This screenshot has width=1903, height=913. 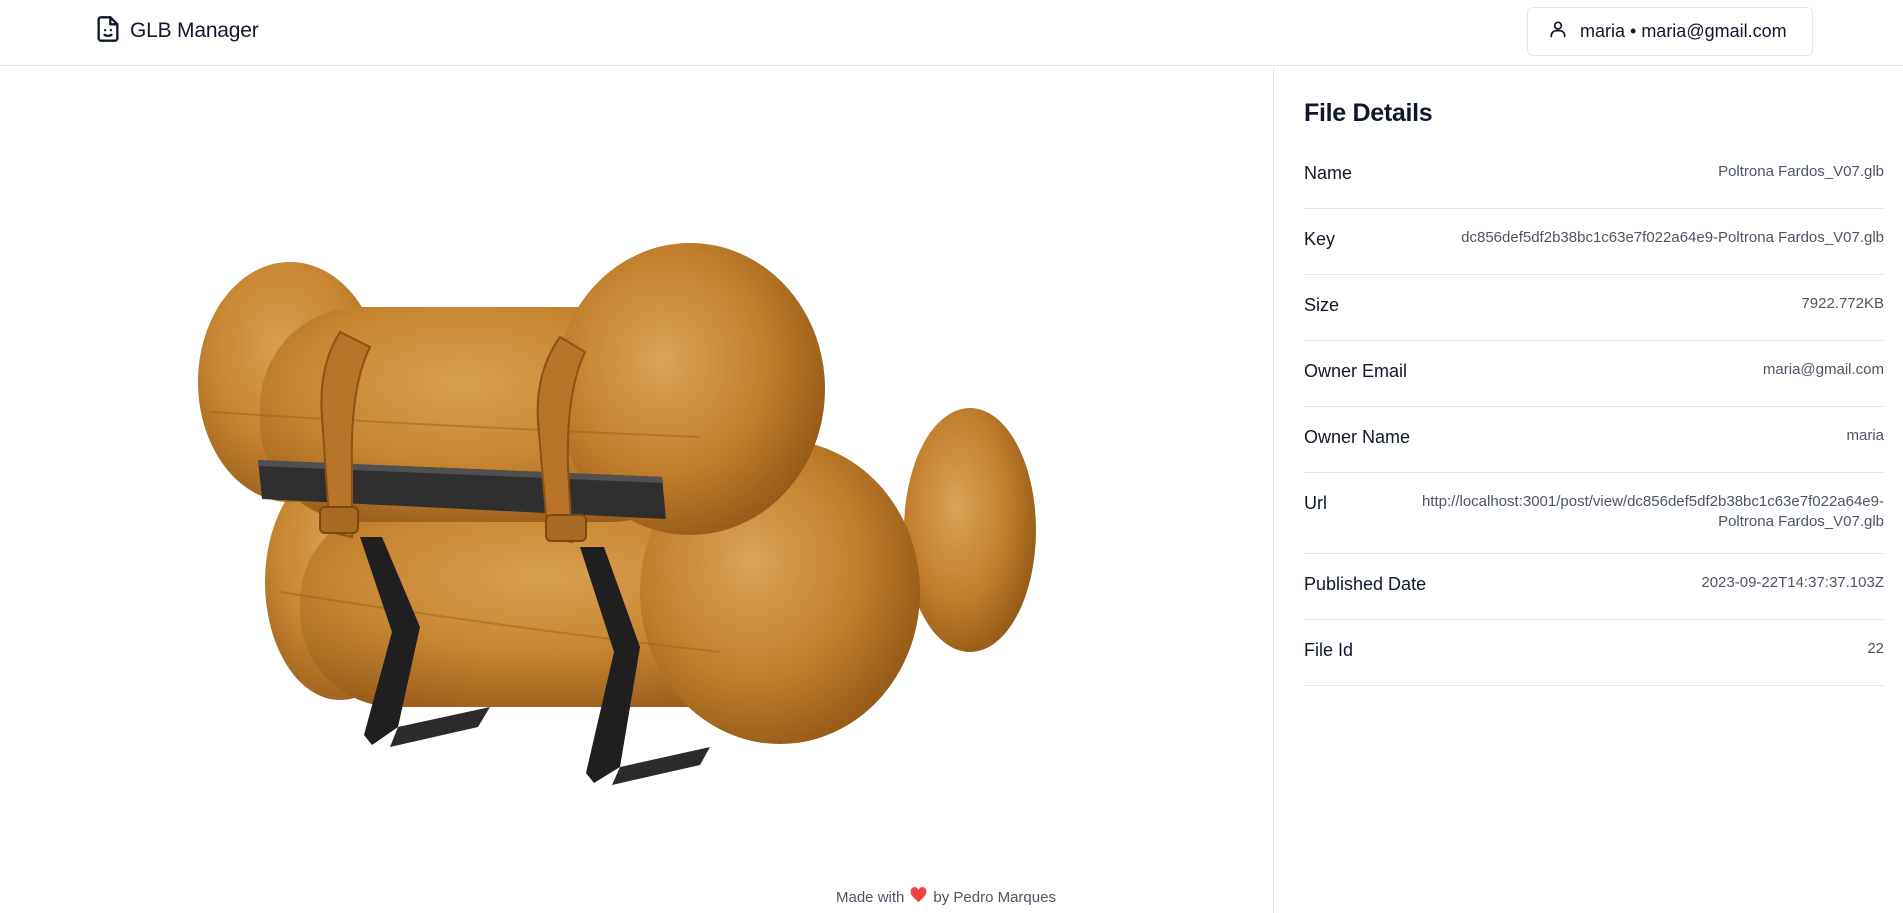 I want to click on detail-row-file-id: File Id 22, so click(x=1594, y=653).